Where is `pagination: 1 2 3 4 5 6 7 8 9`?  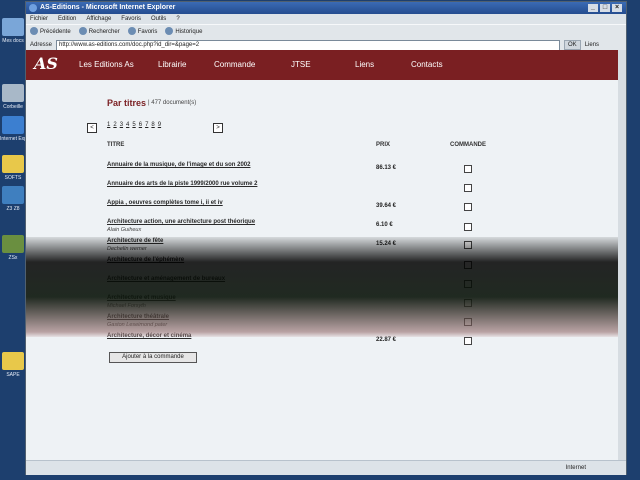
pagination: 1 2 3 4 5 6 7 8 9 is located at coordinates (134, 125).